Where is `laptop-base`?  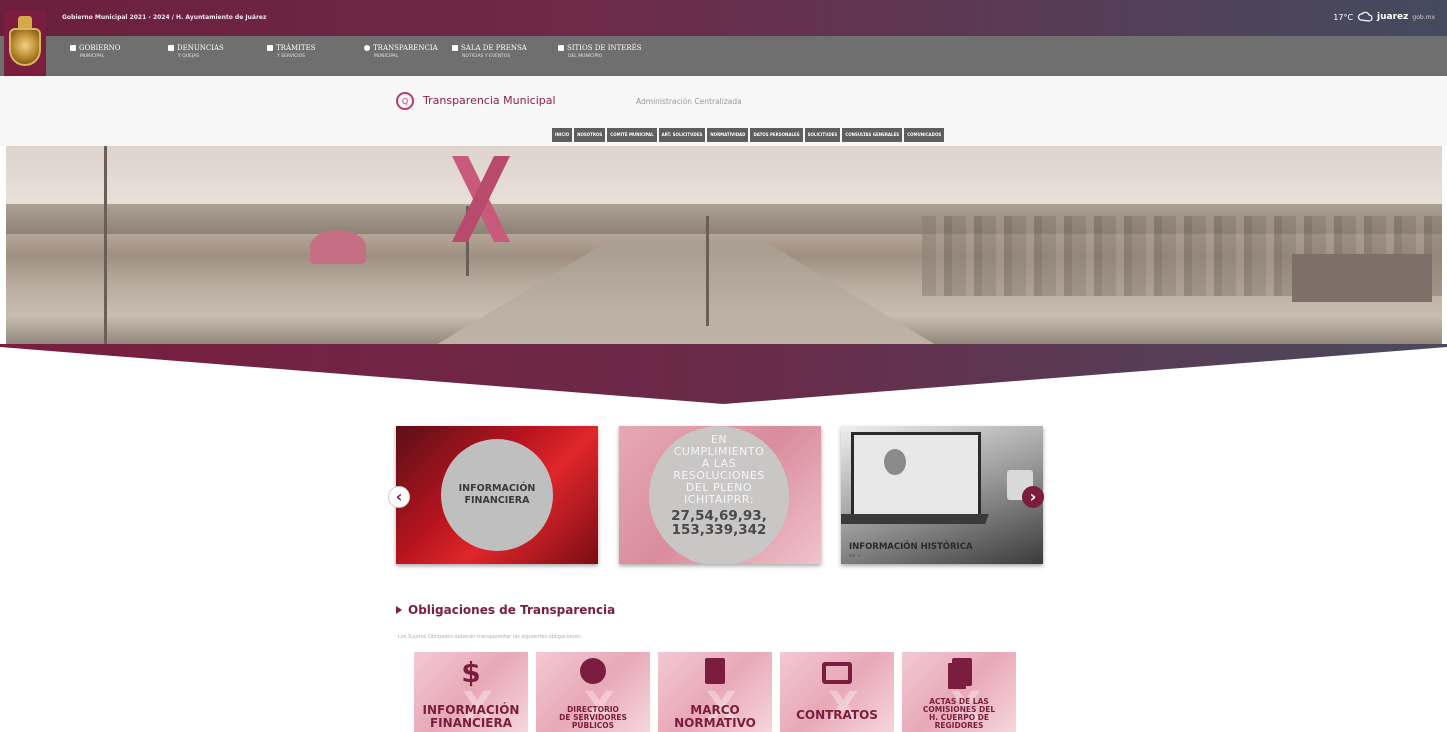 laptop-base is located at coordinates (915, 519).